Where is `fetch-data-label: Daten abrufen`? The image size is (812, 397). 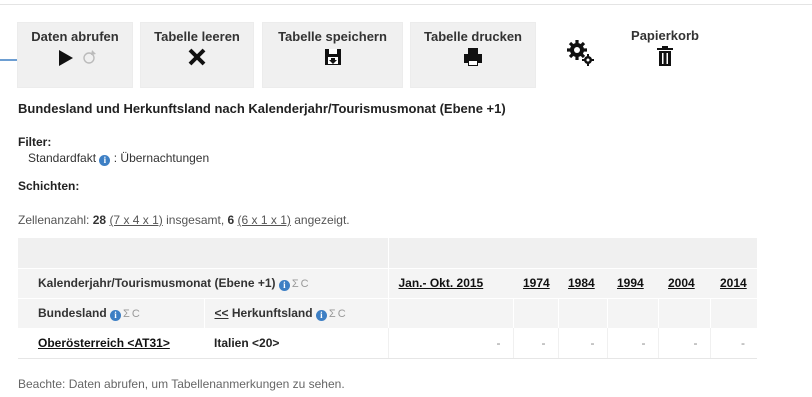 fetch-data-label: Daten abrufen is located at coordinates (75, 36).